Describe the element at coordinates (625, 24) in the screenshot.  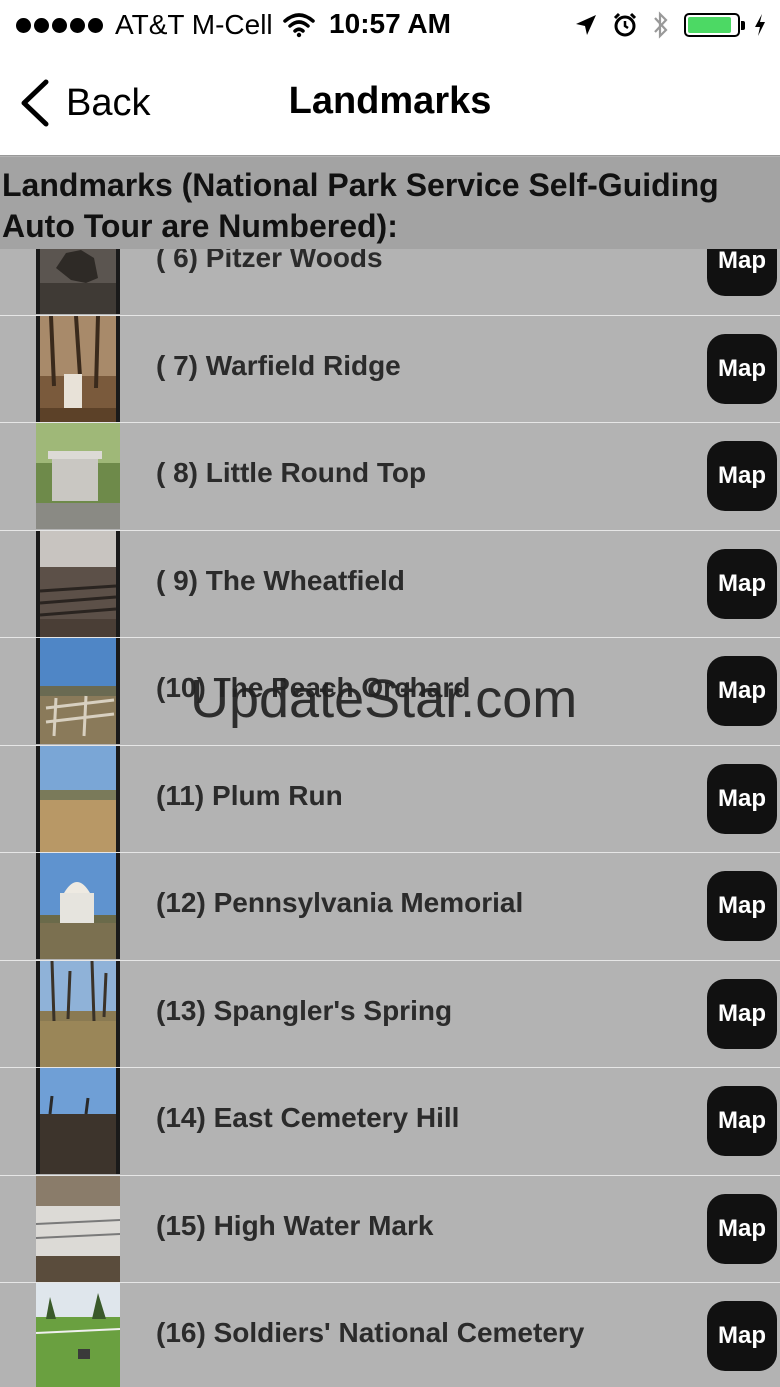
I see `alarm-icon` at that location.